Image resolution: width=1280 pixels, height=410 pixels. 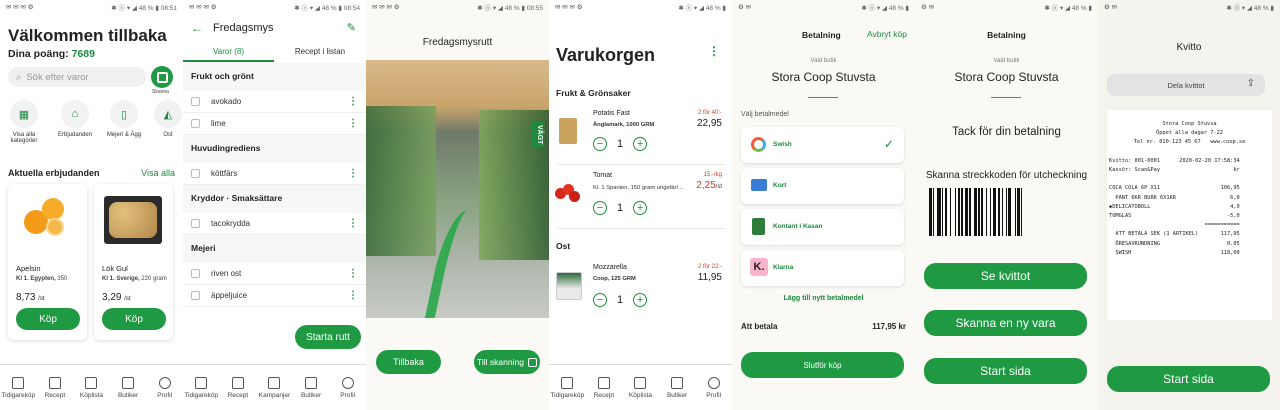 What do you see at coordinates (620, 300) in the screenshot?
I see `quantity-stepper: −1 +` at bounding box center [620, 300].